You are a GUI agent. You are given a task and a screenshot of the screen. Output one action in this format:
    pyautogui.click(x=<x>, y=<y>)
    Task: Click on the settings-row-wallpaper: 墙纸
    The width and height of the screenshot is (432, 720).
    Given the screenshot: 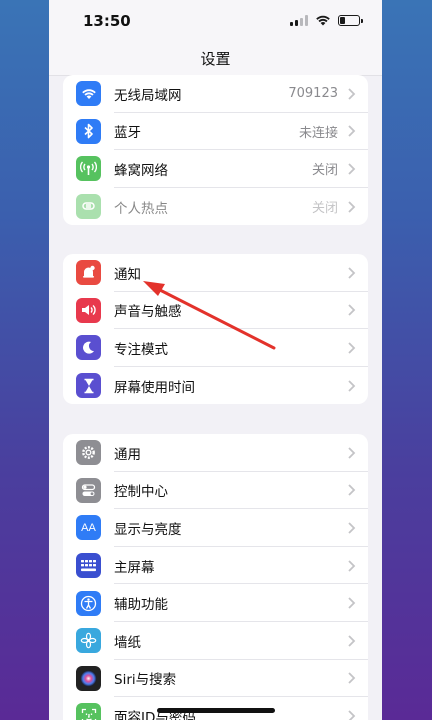 What is the action you would take?
    pyautogui.click(x=215, y=641)
    